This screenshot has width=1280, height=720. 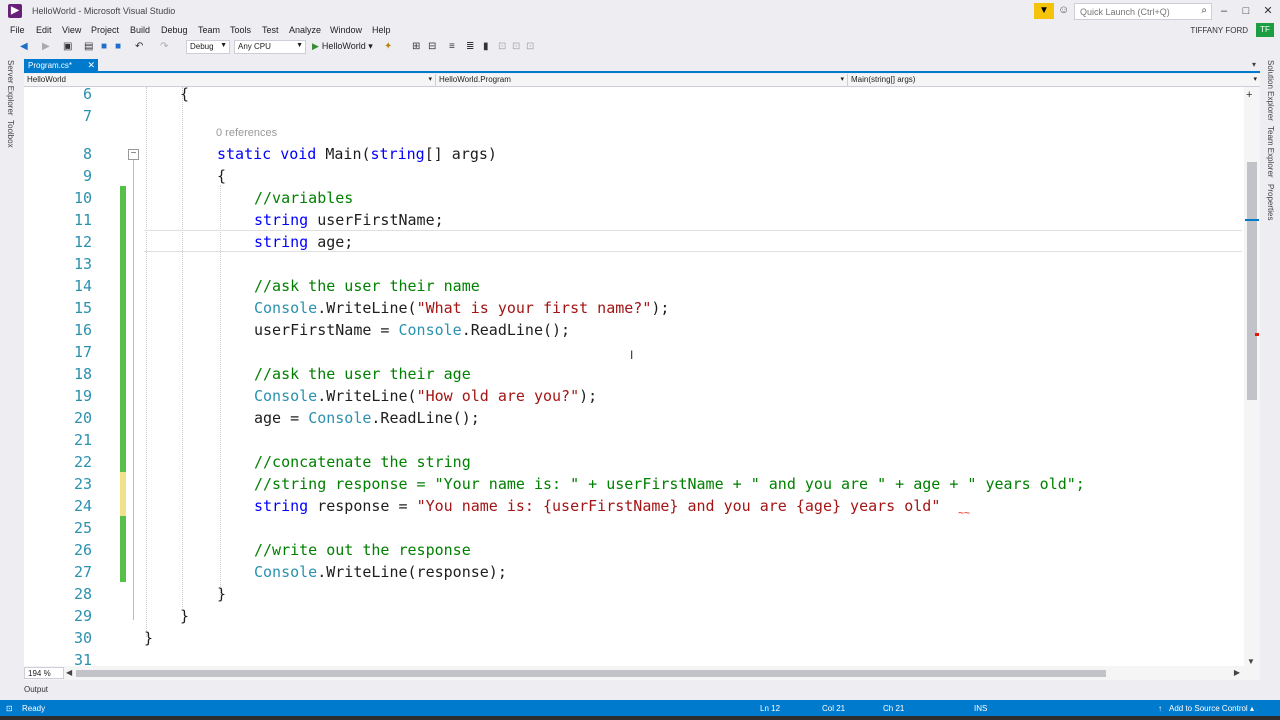 What do you see at coordinates (1270, 90) in the screenshot?
I see `solution-explorer-tab: Solution Explorer` at bounding box center [1270, 90].